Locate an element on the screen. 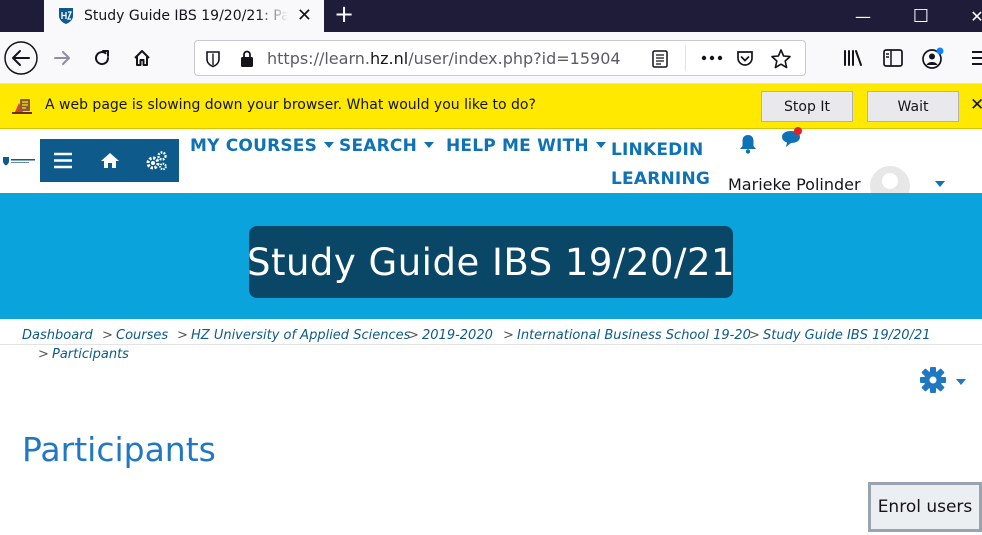  new-tab-button: + is located at coordinates (344, 14).